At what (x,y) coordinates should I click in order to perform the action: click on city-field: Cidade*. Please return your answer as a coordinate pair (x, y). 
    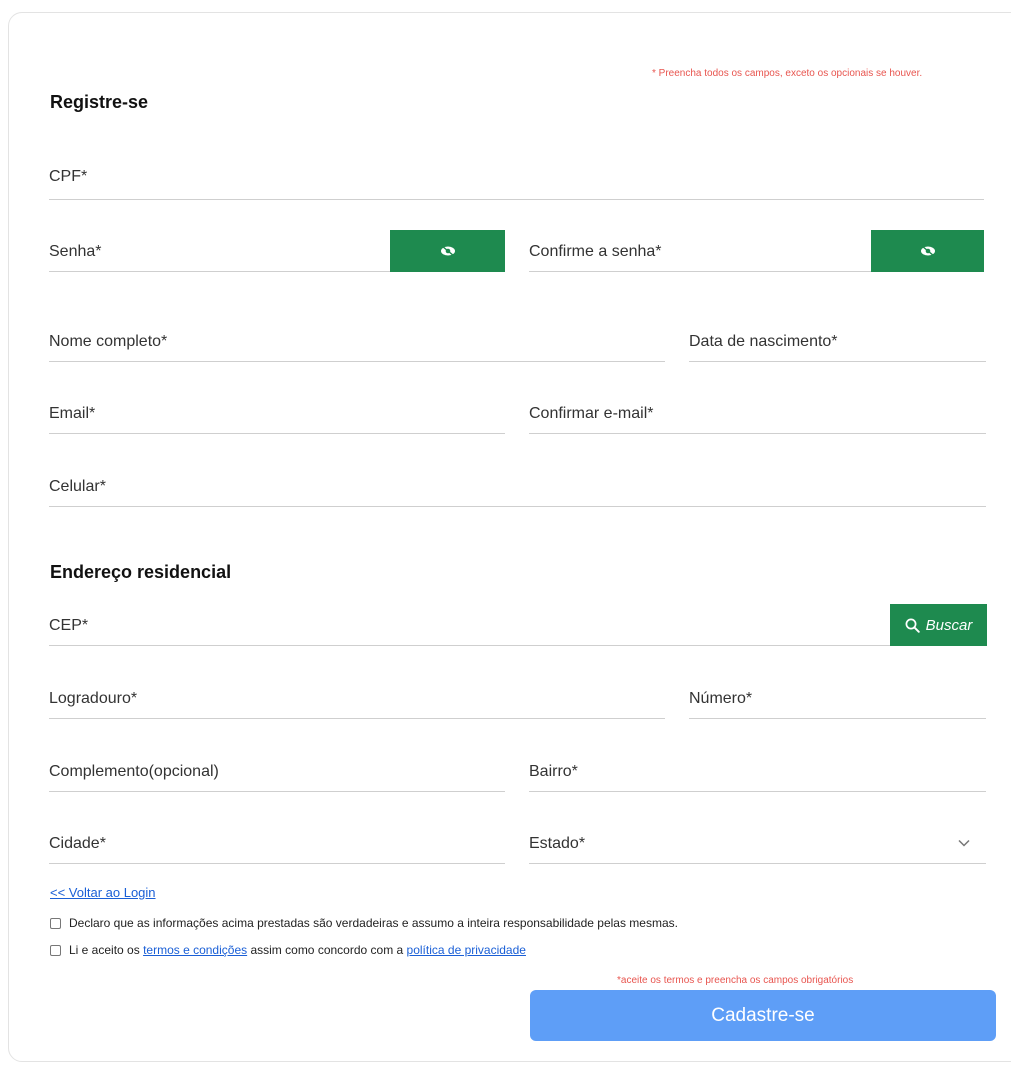
    Looking at the image, I should click on (277, 849).